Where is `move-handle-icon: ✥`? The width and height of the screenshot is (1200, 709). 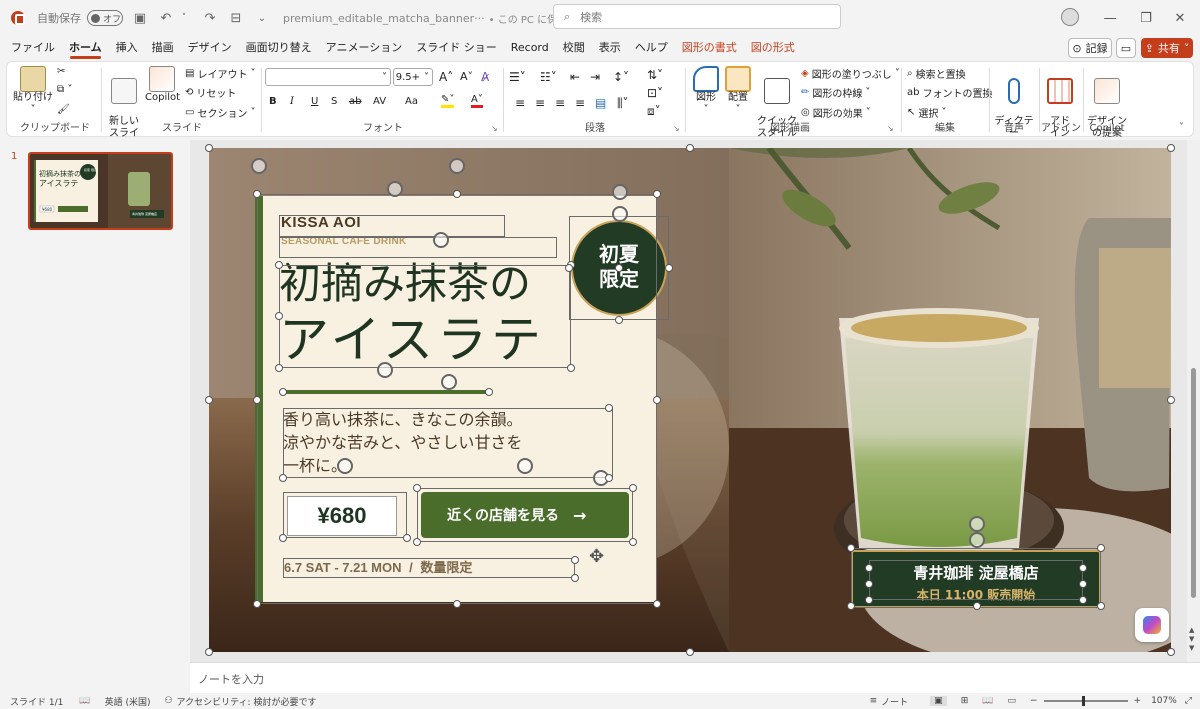
move-handle-icon: ✥ is located at coordinates (596, 556).